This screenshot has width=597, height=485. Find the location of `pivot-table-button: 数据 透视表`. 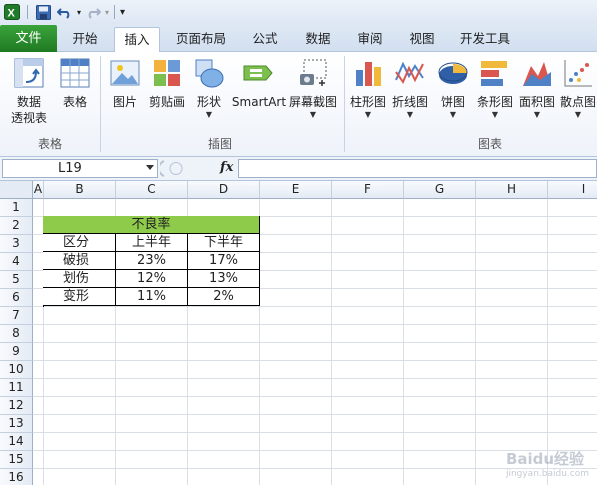

pivot-table-button: 数据 透视表 is located at coordinates (29, 91).